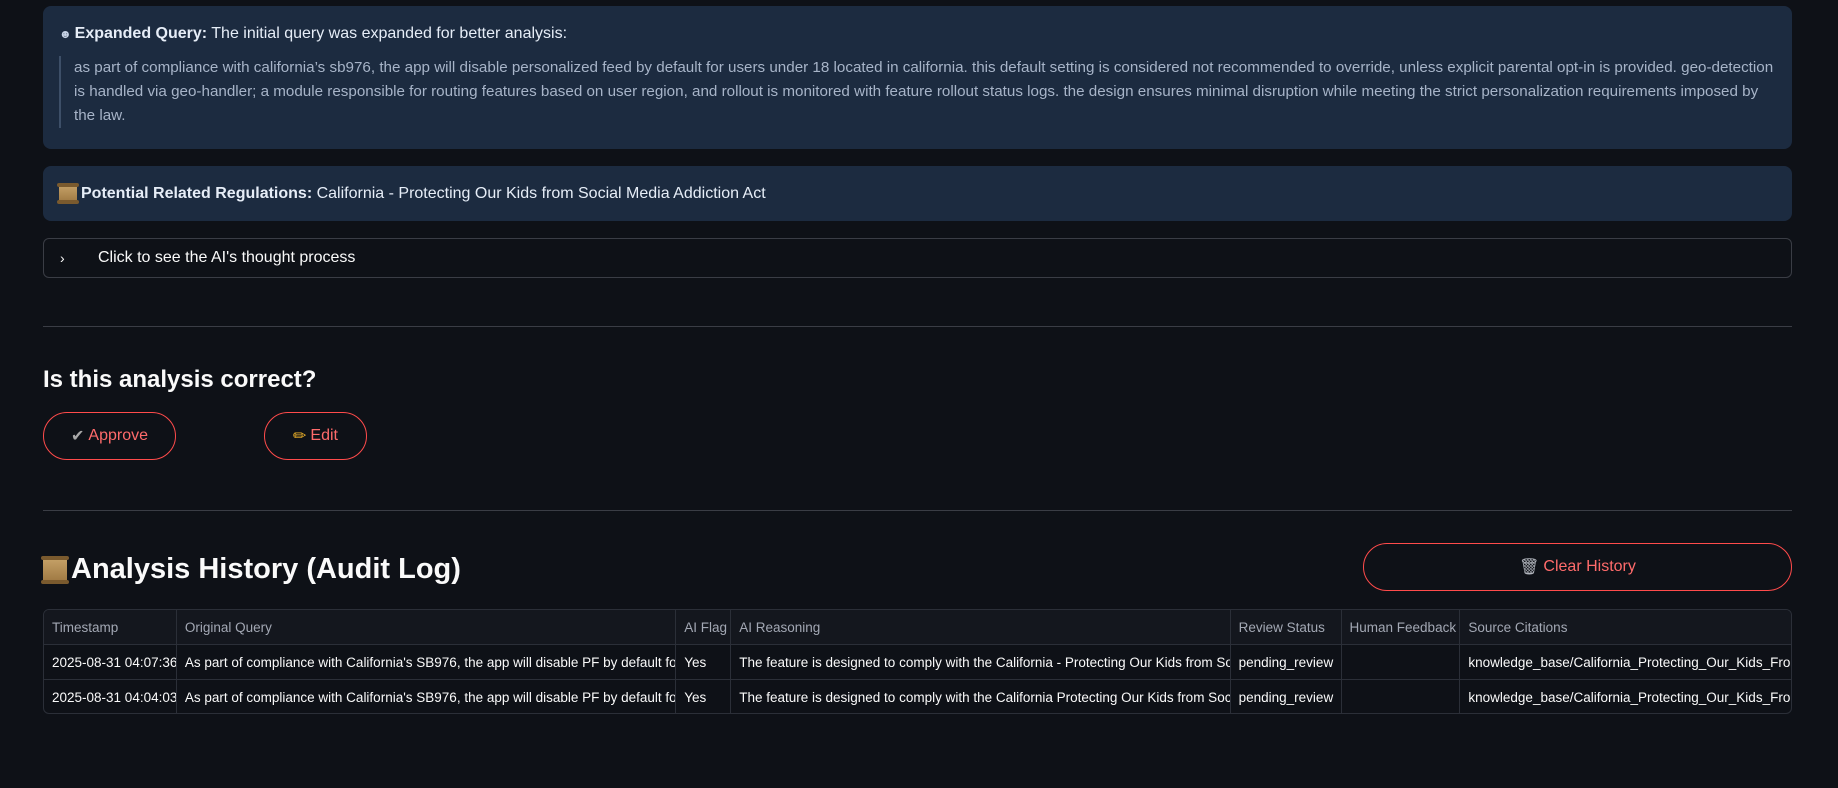  I want to click on history-title: Analysis History (Audit Log), so click(251, 569).